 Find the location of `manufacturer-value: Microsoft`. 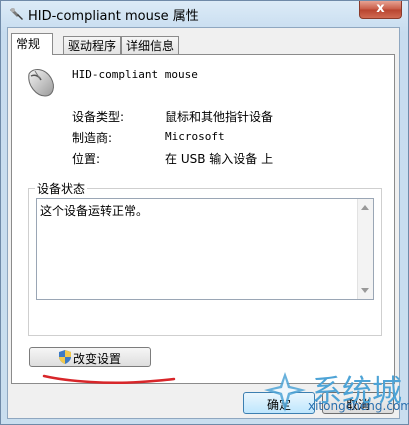

manufacturer-value: Microsoft is located at coordinates (195, 136).